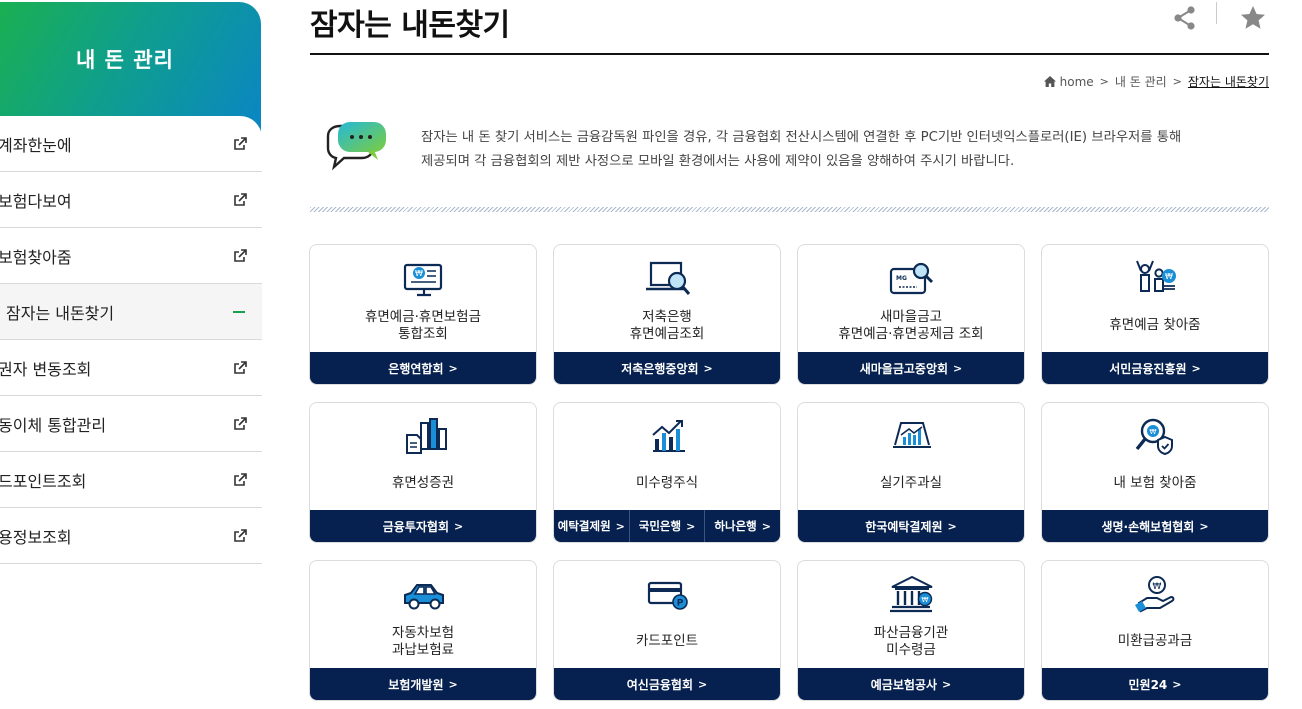 This screenshot has height=709, width=1302. I want to click on card-link-label: 여신금융협회, so click(660, 684).